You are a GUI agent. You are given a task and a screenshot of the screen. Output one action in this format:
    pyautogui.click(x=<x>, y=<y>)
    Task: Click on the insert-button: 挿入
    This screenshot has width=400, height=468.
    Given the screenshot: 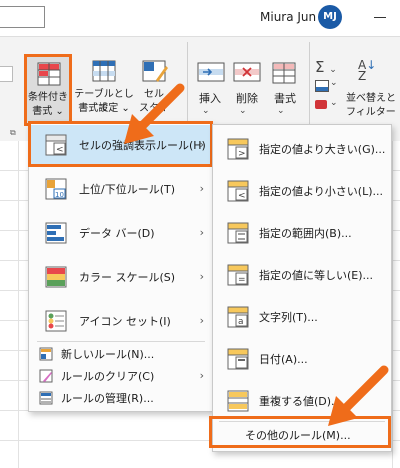 What is the action you would take?
    pyautogui.click(x=210, y=90)
    